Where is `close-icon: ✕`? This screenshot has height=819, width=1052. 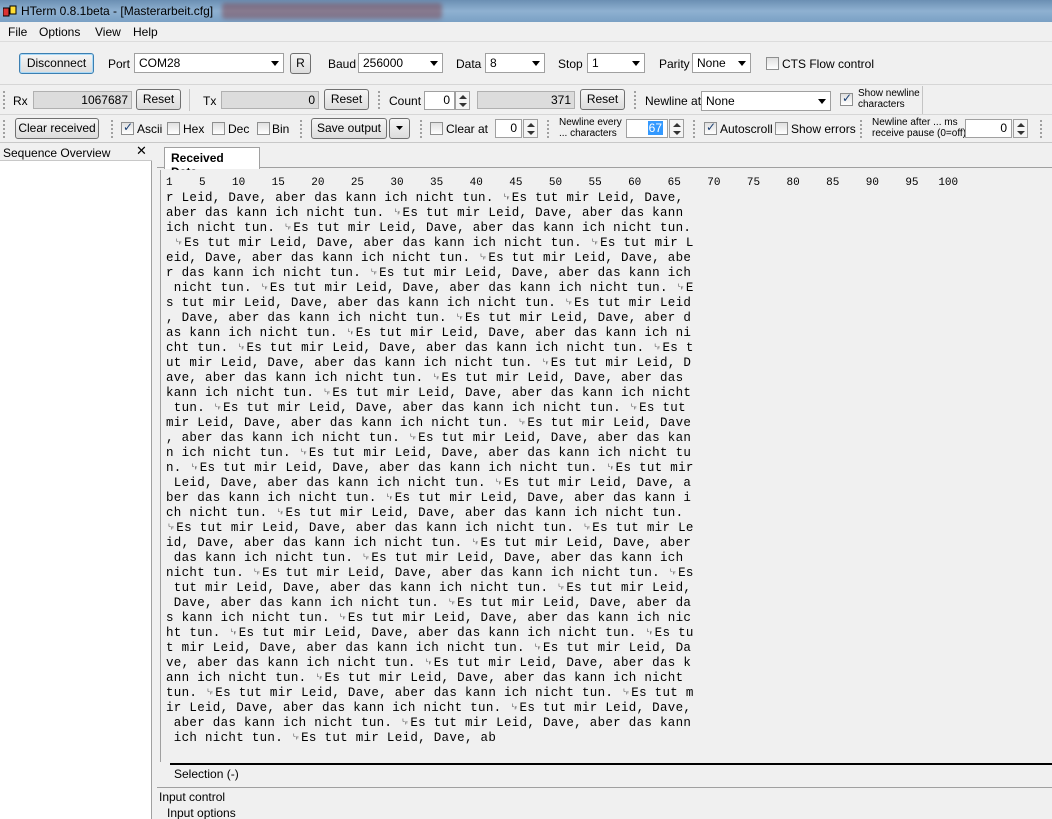 close-icon: ✕ is located at coordinates (141, 151).